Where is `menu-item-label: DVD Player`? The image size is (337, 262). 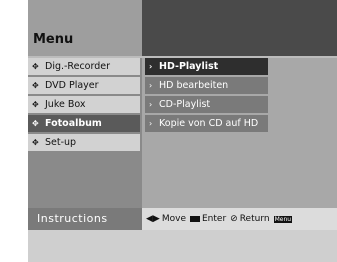 menu-item-label: DVD Player is located at coordinates (72, 85).